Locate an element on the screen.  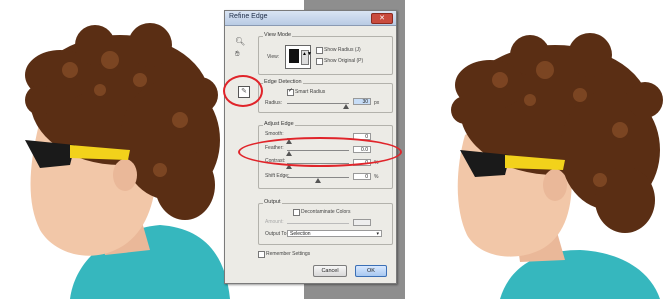
radius-slider-track is located at coordinates (318, 103).